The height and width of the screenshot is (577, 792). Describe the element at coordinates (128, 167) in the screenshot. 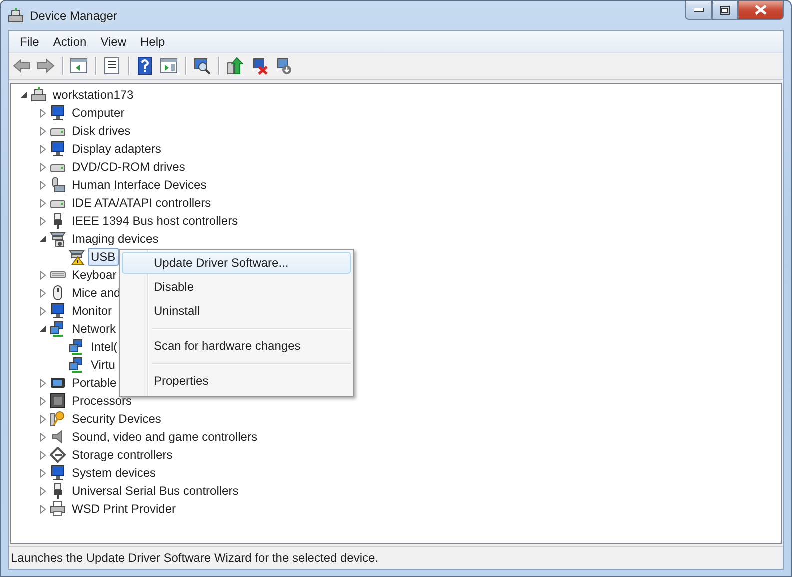

I see `tree-item: DVD/CD-ROM drives` at that location.